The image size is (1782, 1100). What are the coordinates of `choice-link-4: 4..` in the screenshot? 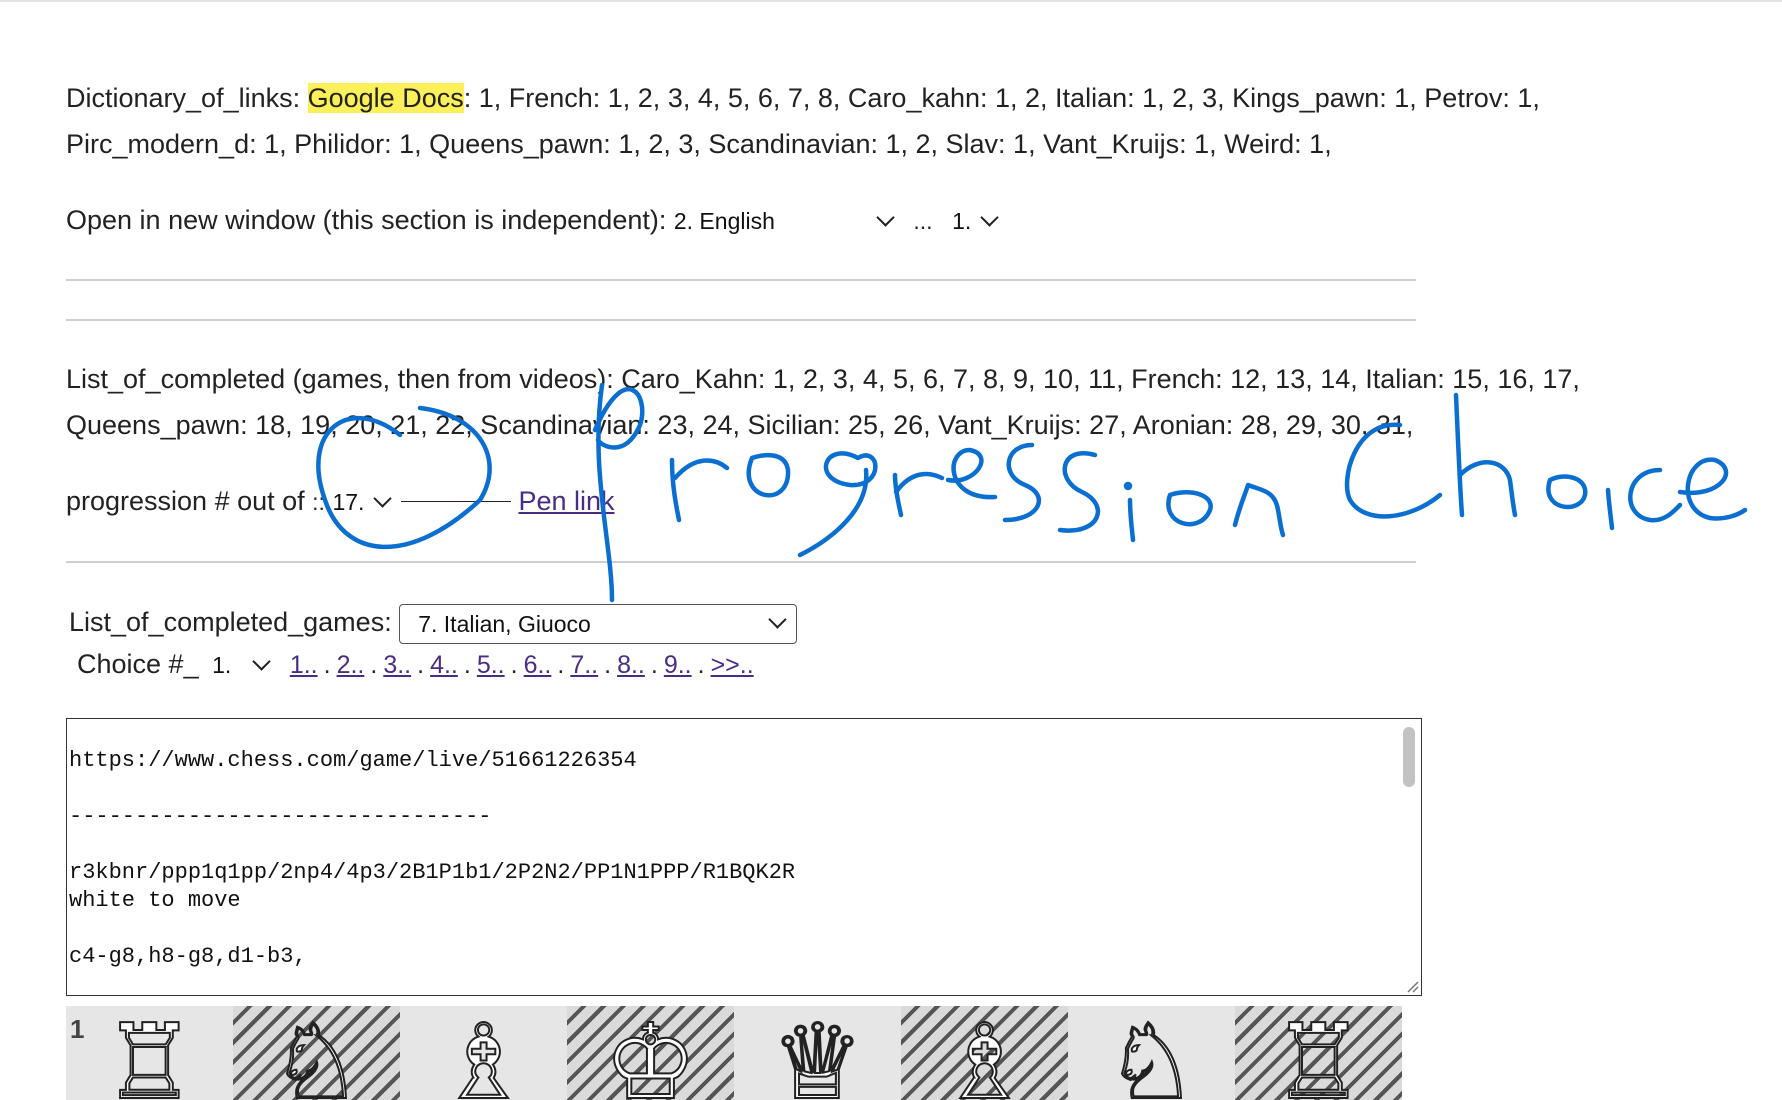 It's located at (444, 665).